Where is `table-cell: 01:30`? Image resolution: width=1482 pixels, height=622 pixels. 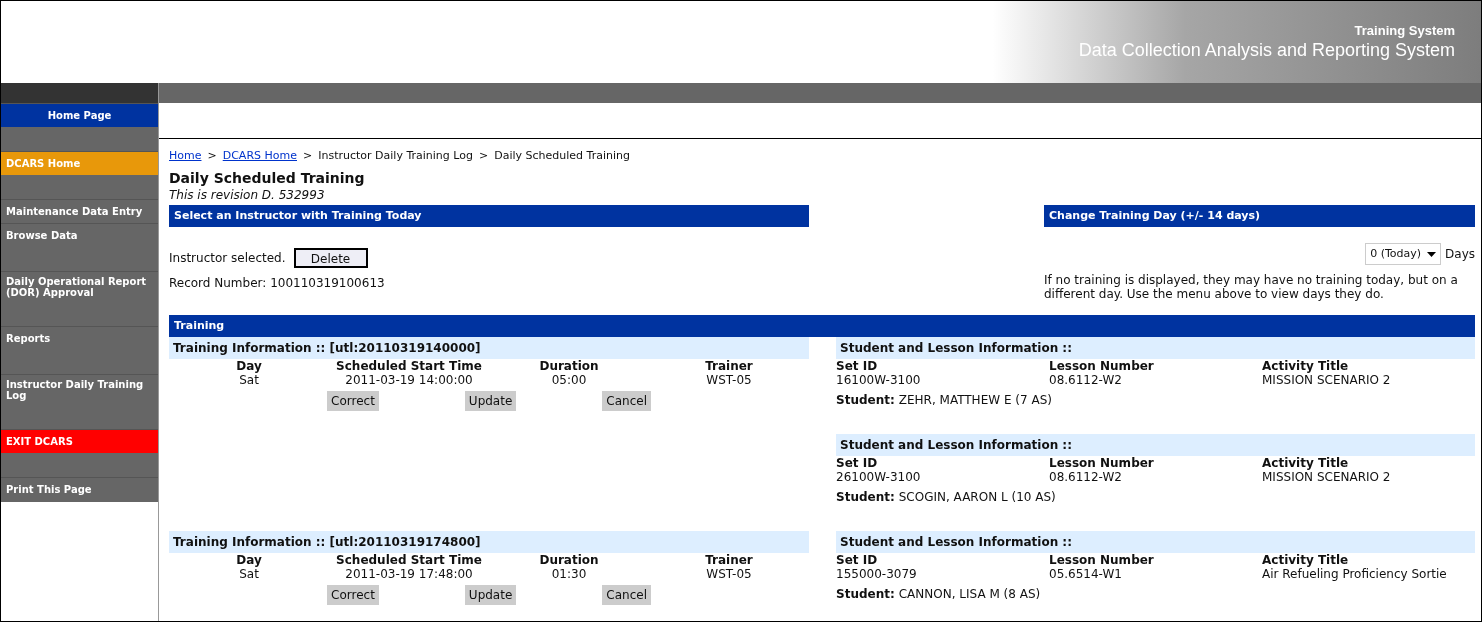
table-cell: 01:30 is located at coordinates (569, 574).